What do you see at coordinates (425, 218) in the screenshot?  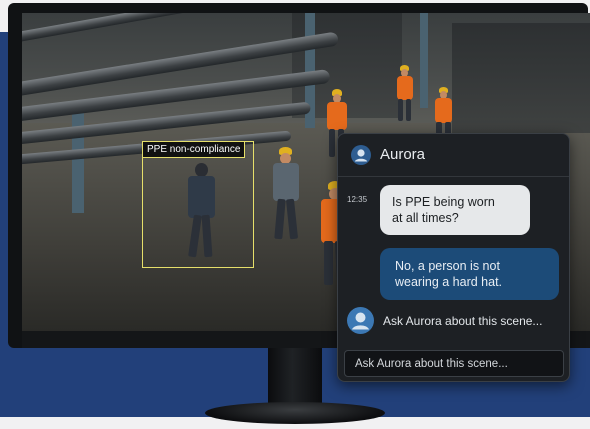 I see `message-text: at all times?` at bounding box center [425, 218].